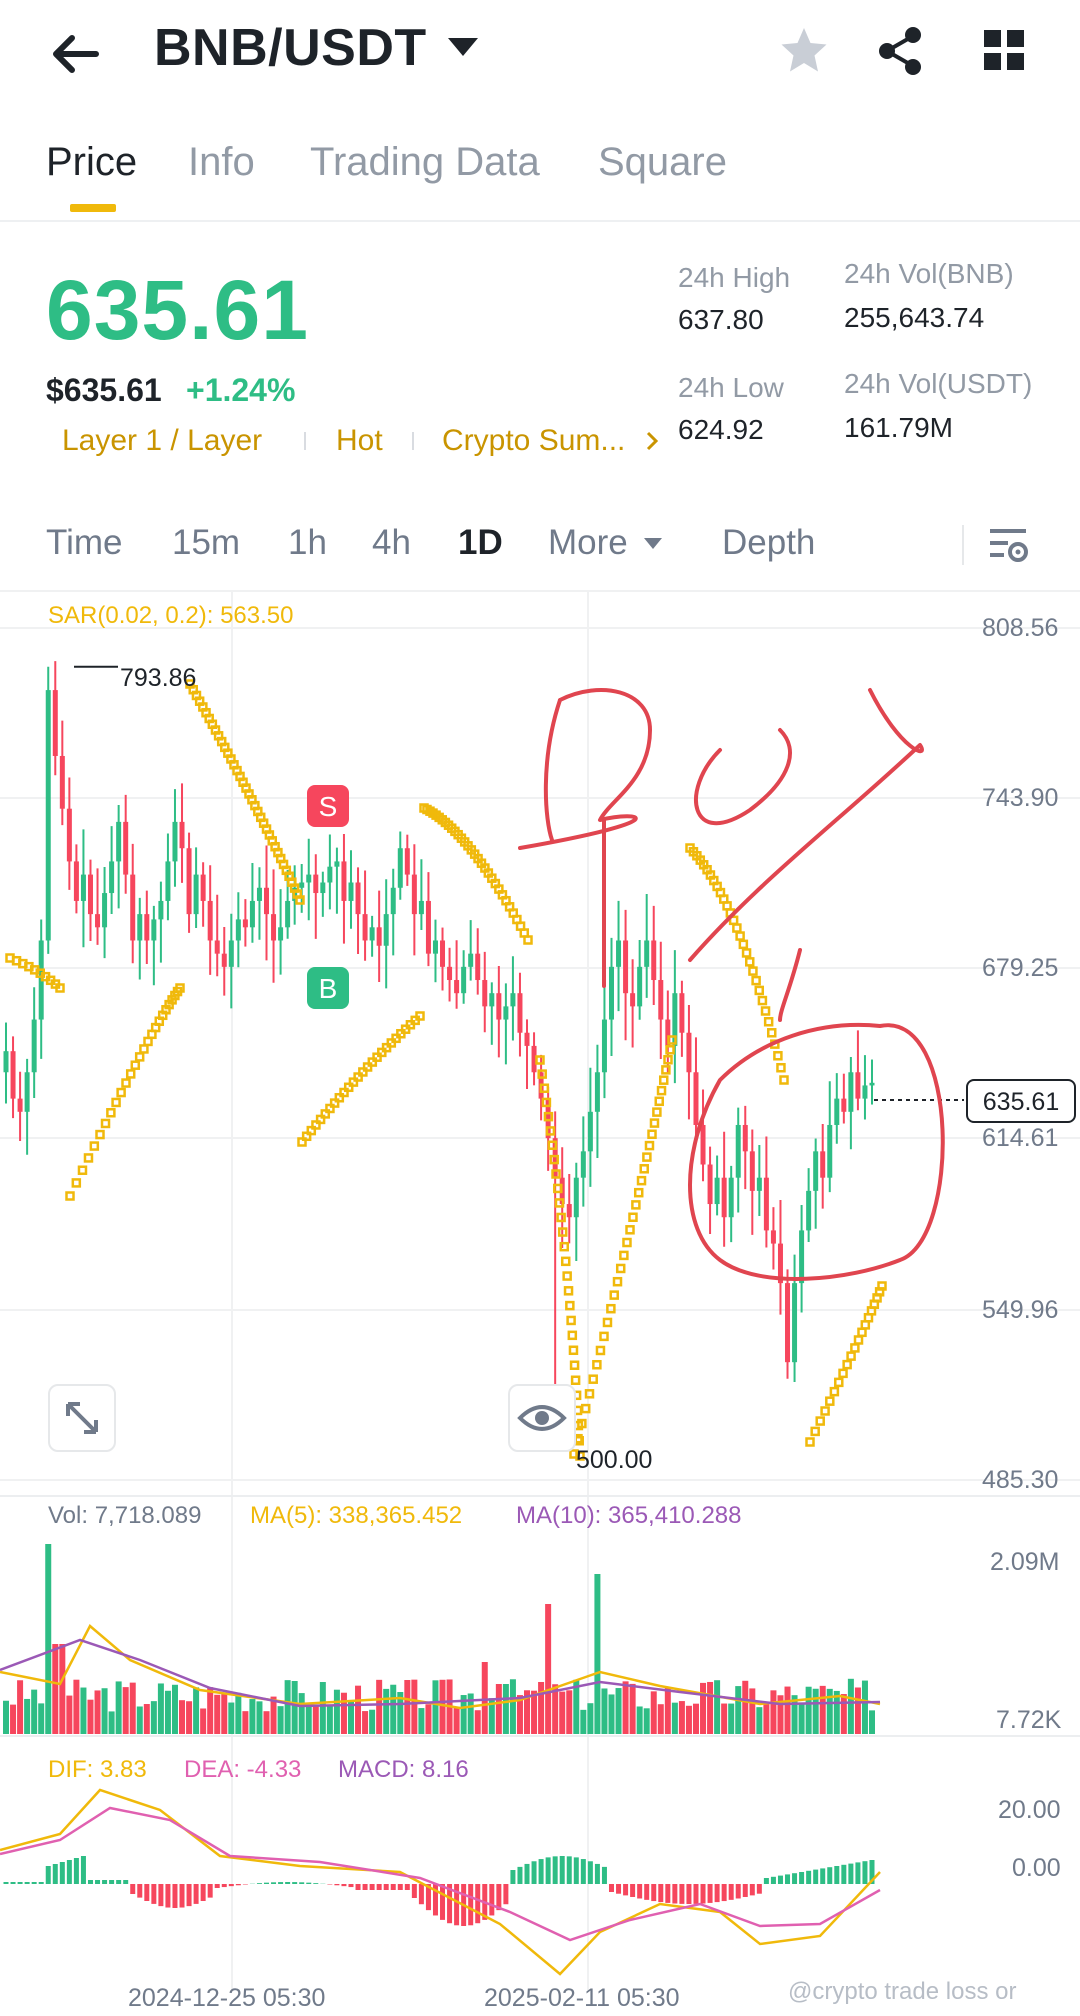  What do you see at coordinates (614, 1460) in the screenshot?
I see `low-marker-label: 500.00` at bounding box center [614, 1460].